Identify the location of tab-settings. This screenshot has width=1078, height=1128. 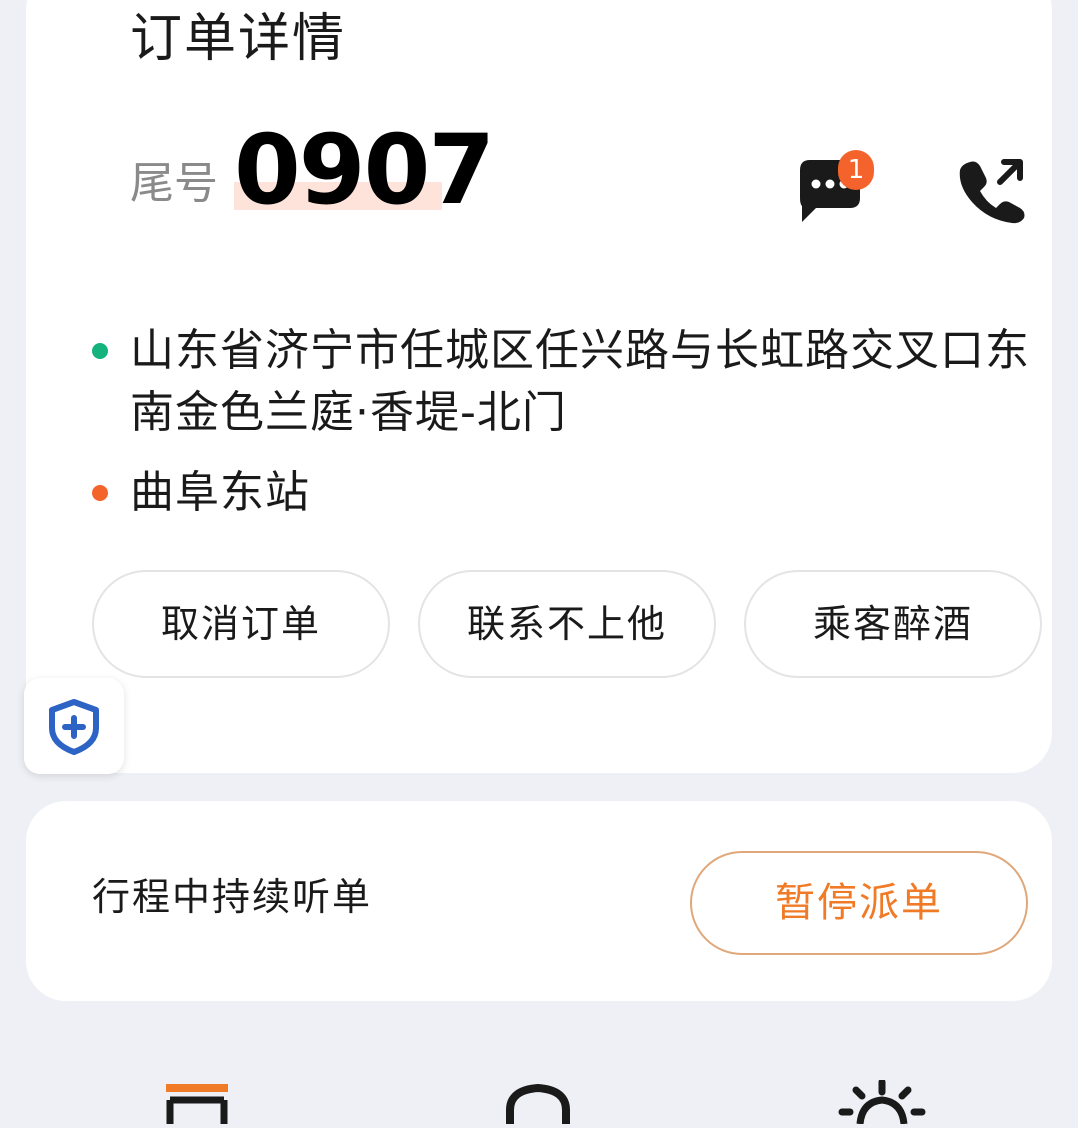
(882, 1103).